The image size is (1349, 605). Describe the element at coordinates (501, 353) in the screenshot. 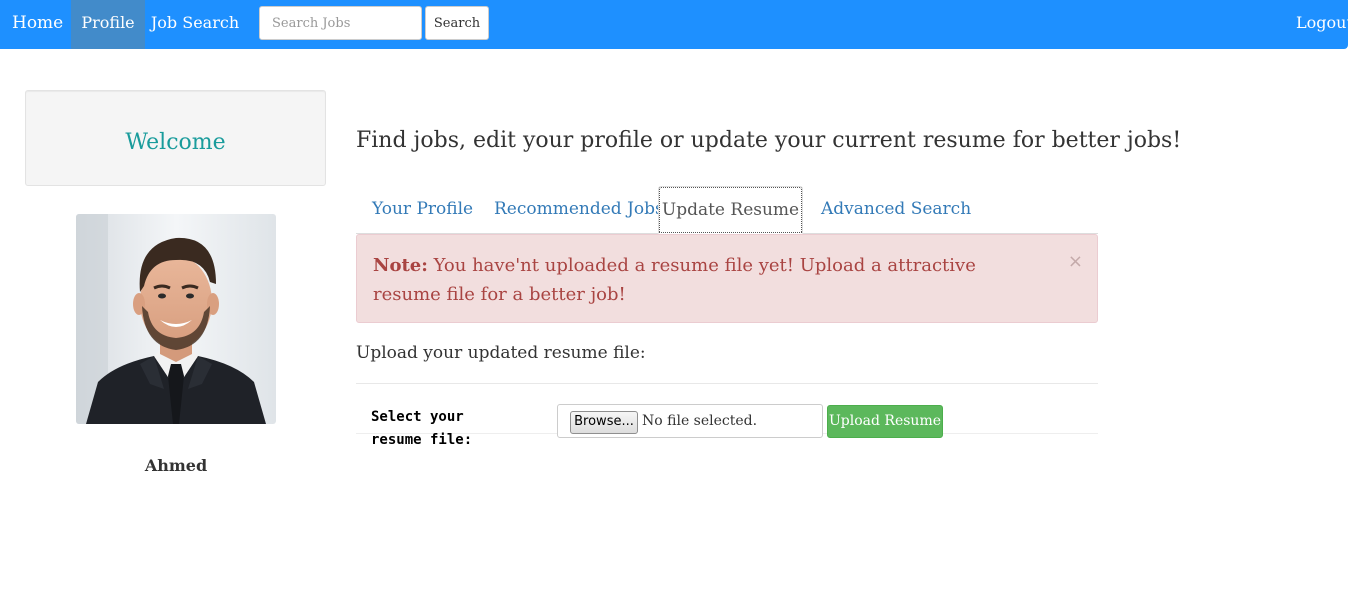

I see `upload-heading: Upload your updated resume file:` at that location.